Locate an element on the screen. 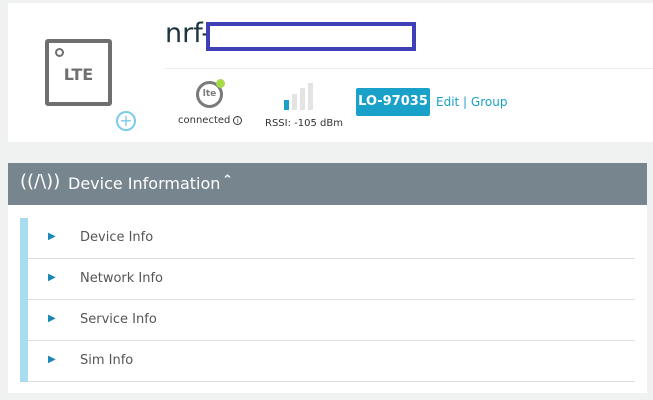 This screenshot has width=653, height=400. device-name: nrf- is located at coordinates (188, 33).